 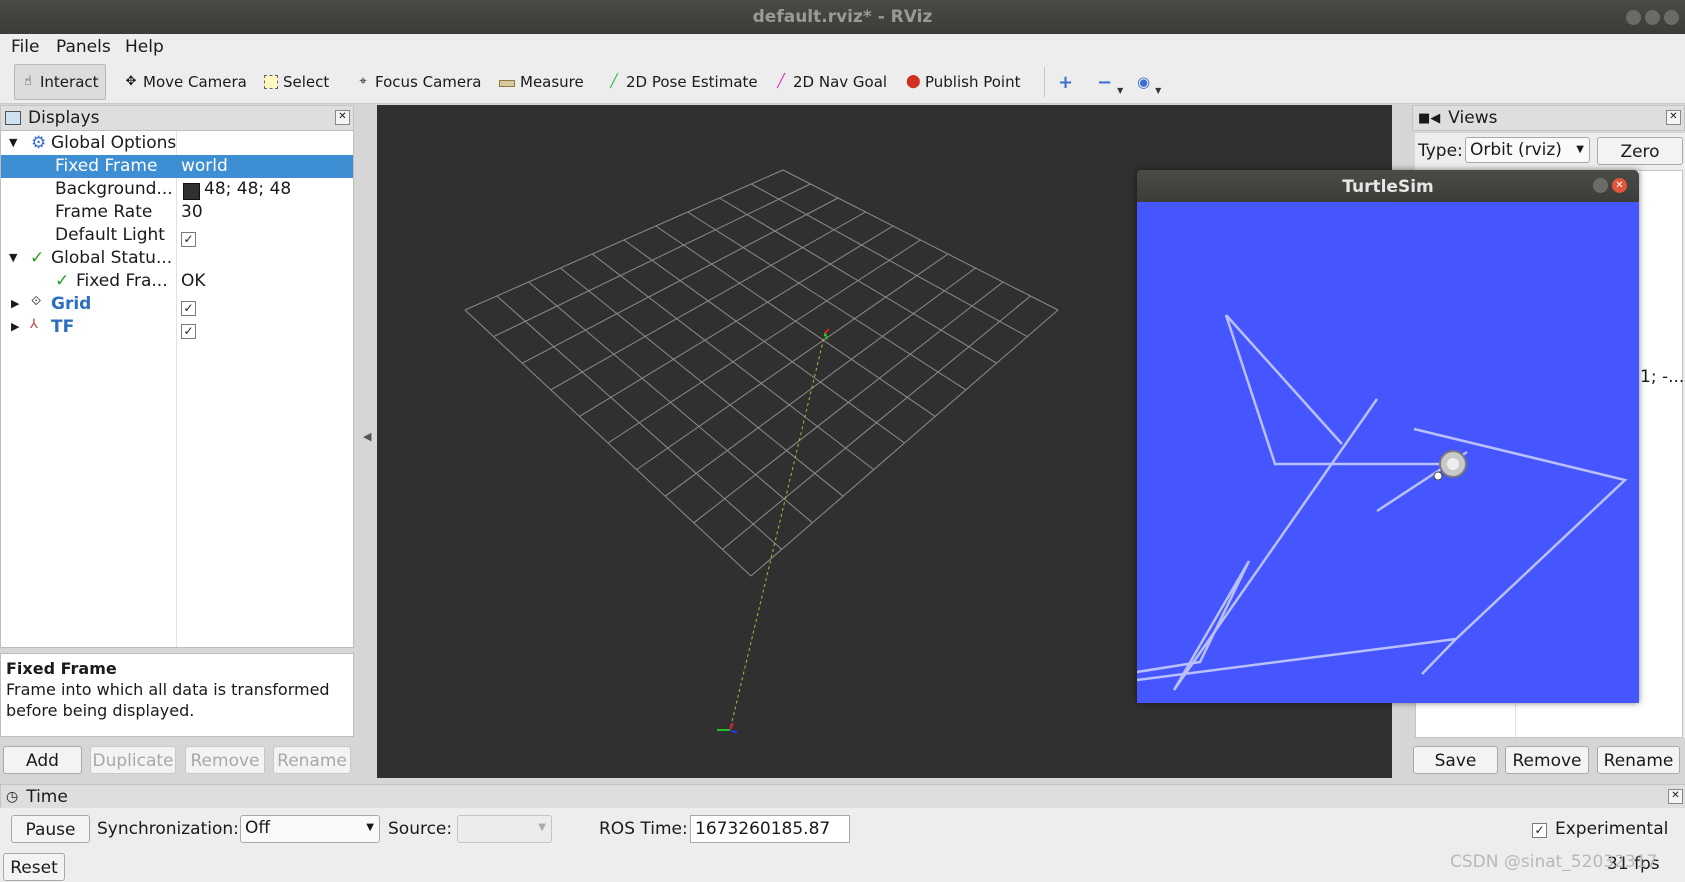 I want to click on minimize-button, so click(x=1633, y=17).